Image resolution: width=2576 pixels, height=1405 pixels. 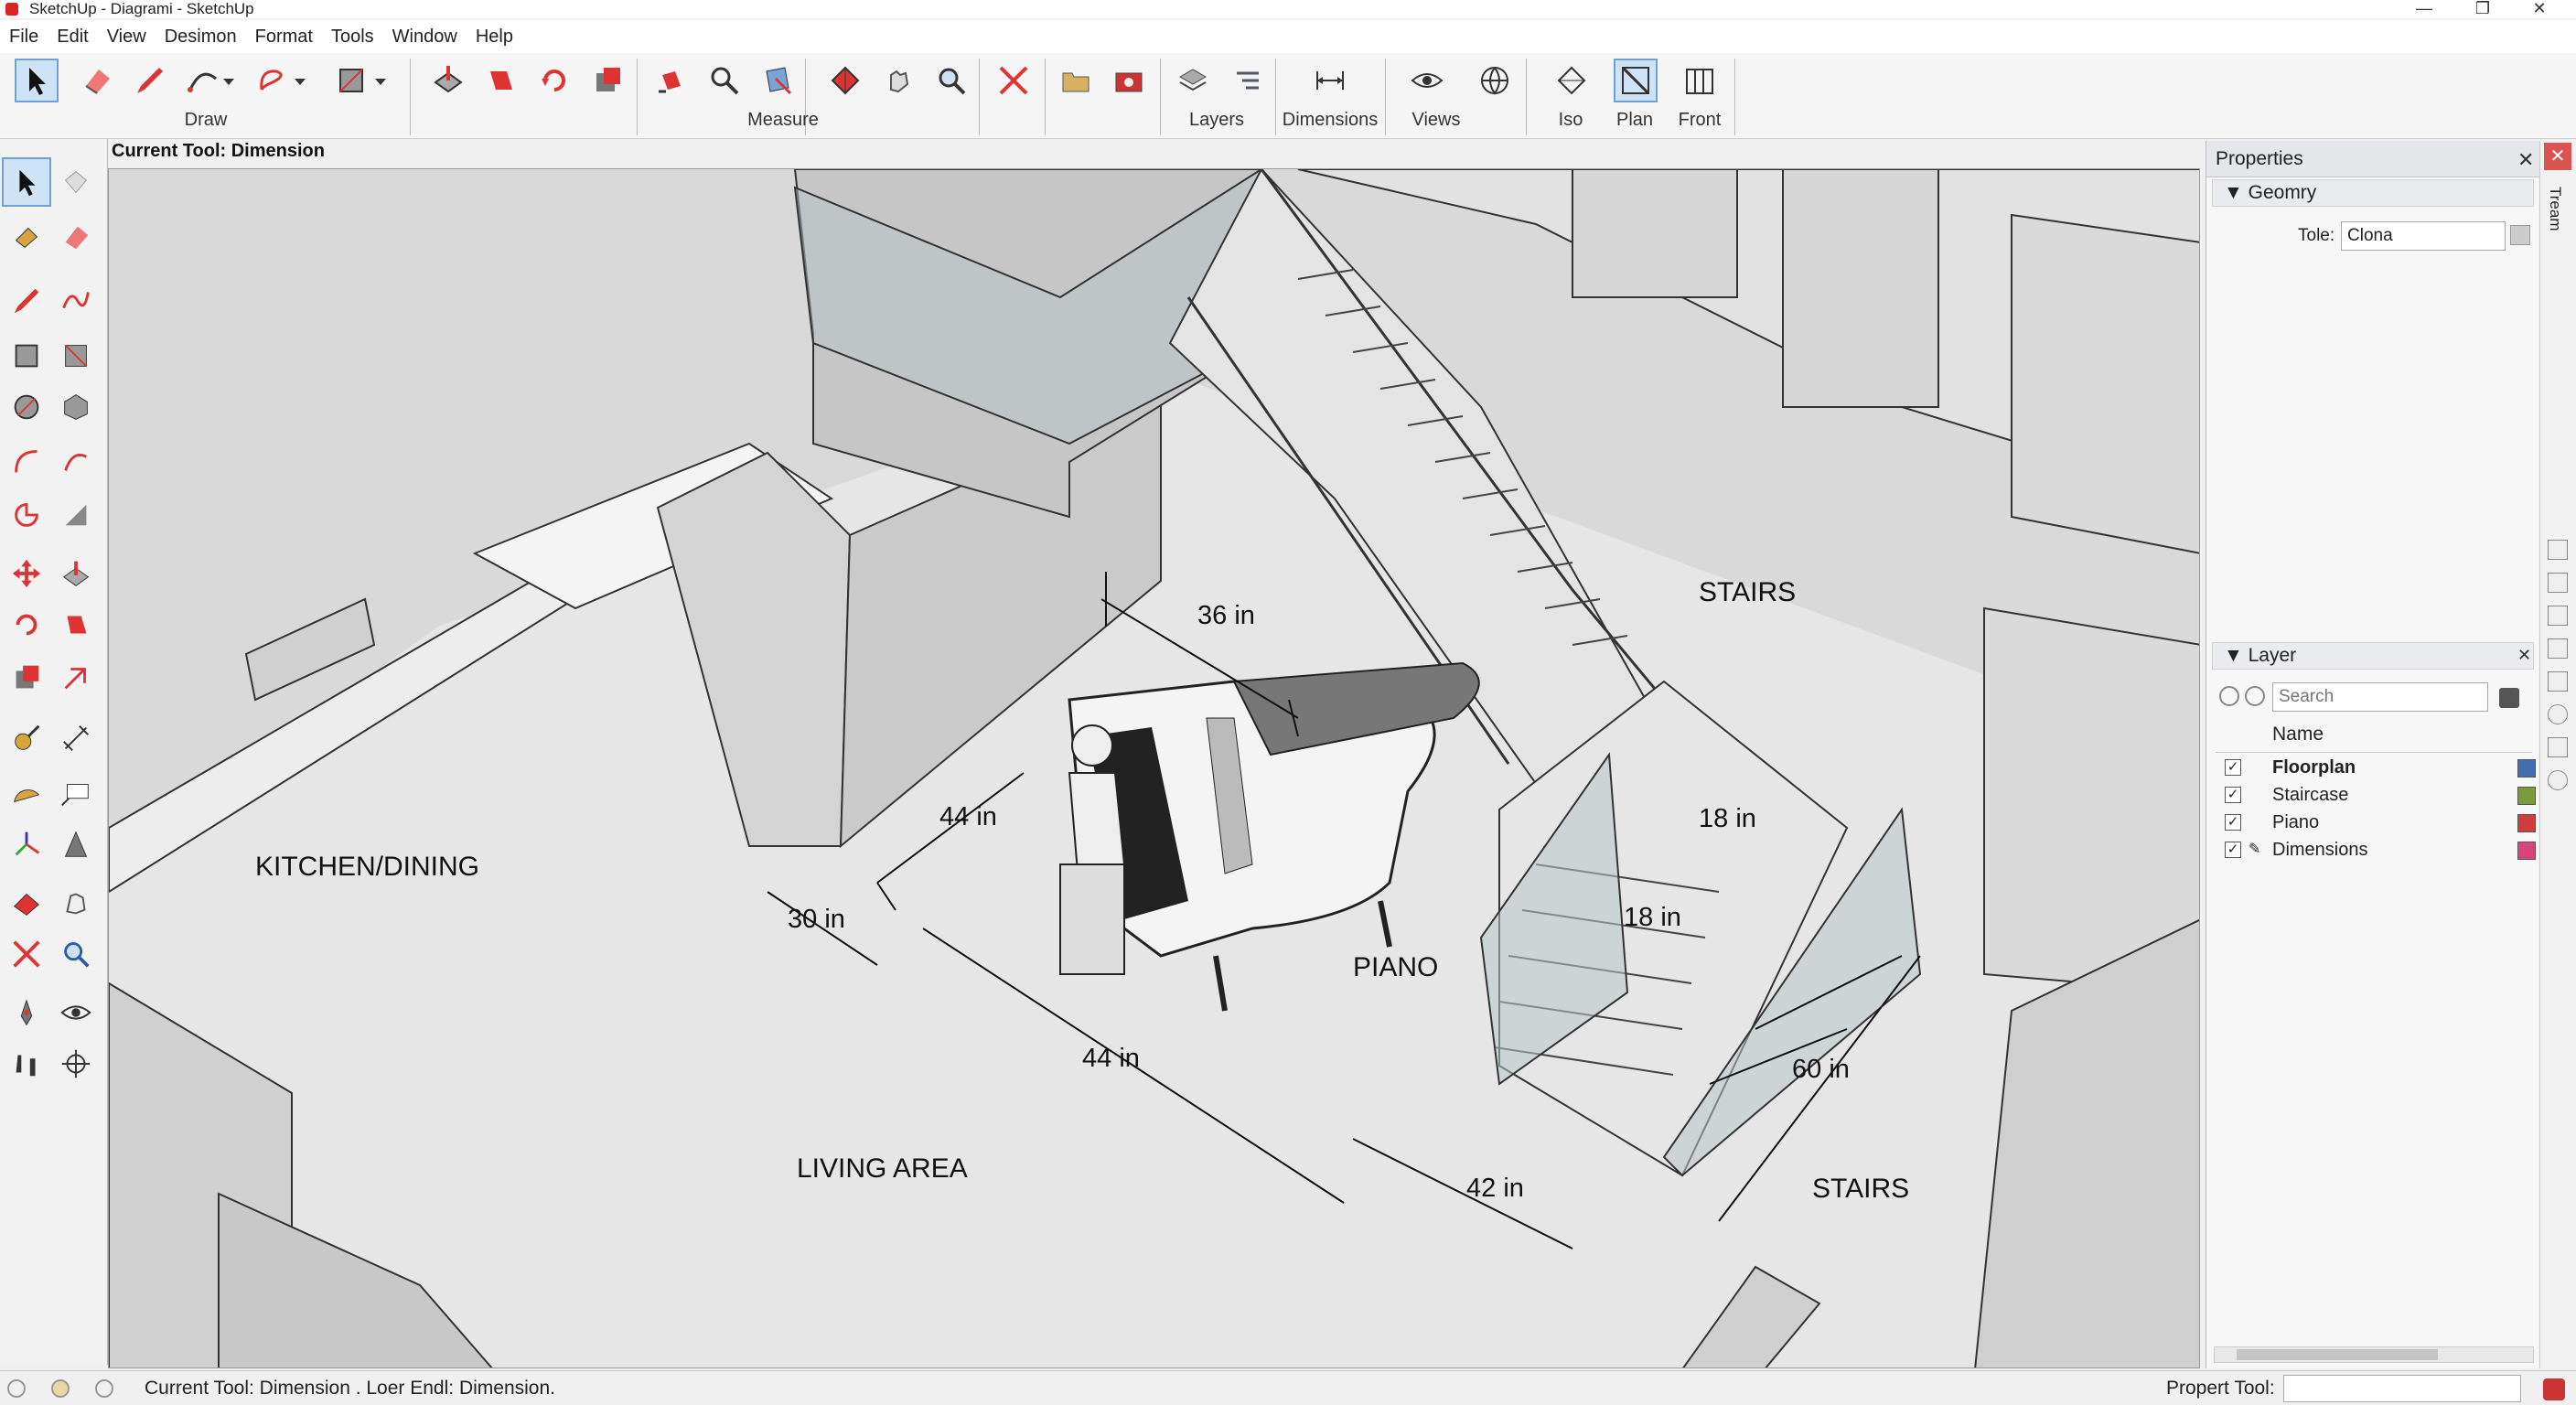 What do you see at coordinates (1248, 80) in the screenshot?
I see `layer-list-button` at bounding box center [1248, 80].